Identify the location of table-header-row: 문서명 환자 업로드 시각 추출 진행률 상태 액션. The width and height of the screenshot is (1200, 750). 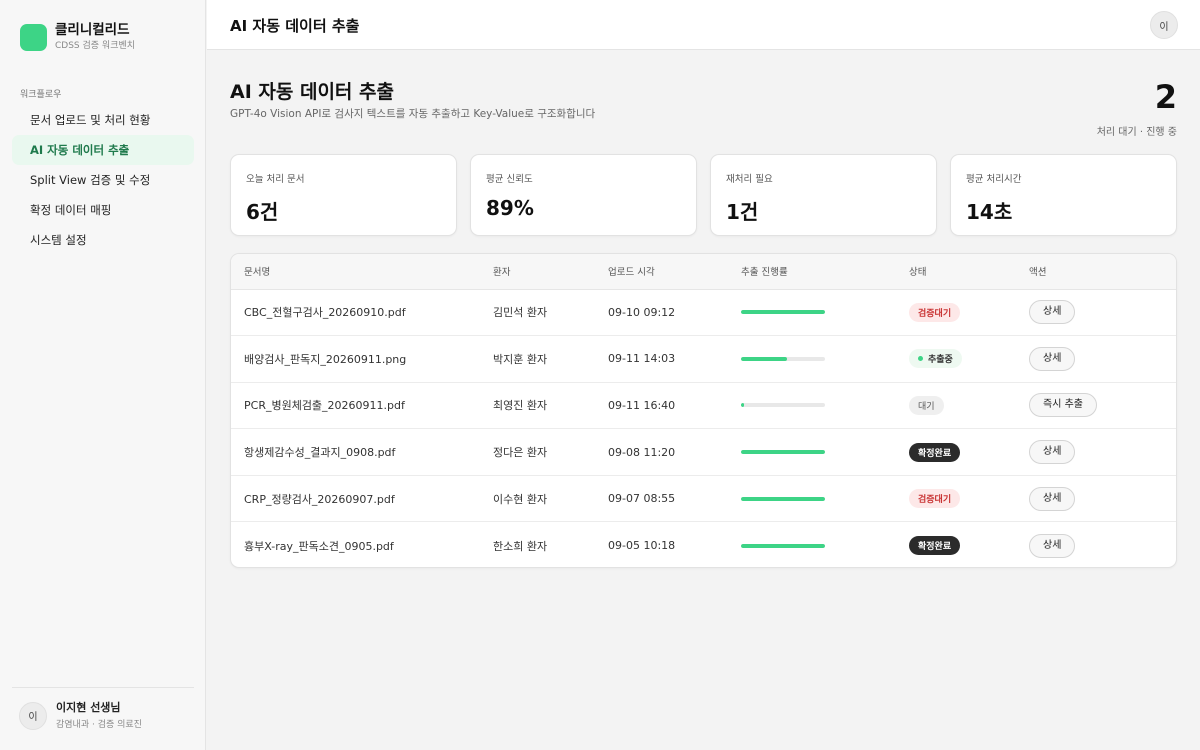
(703, 272).